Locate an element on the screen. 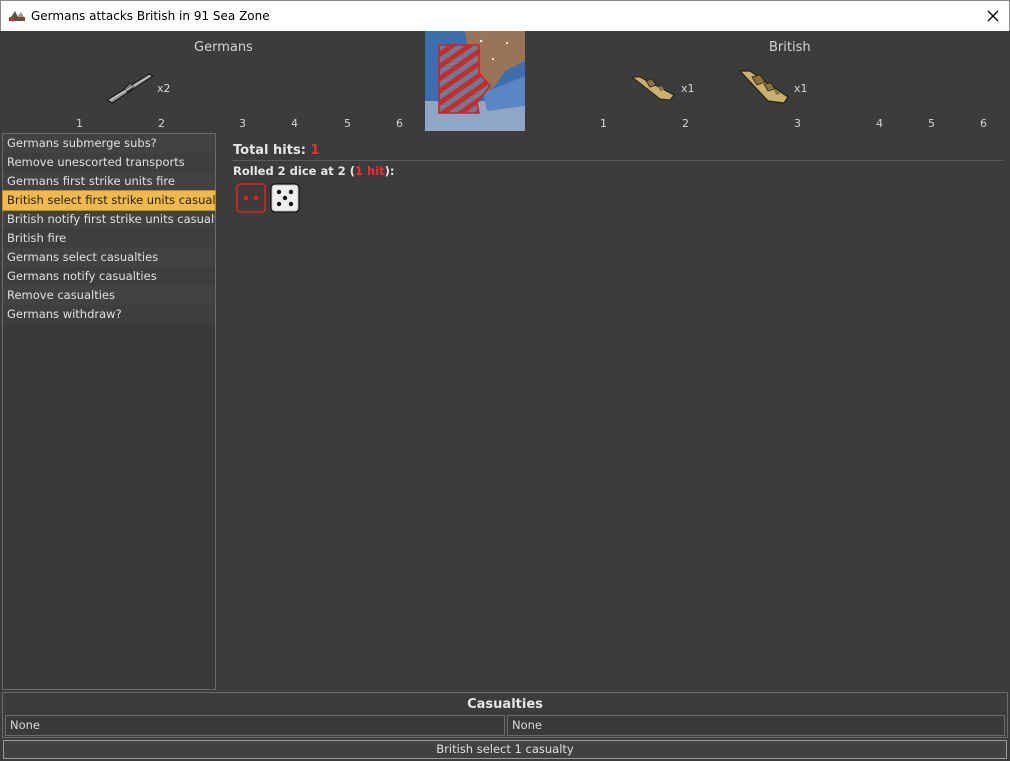  attacker-name: Germans is located at coordinates (223, 47).